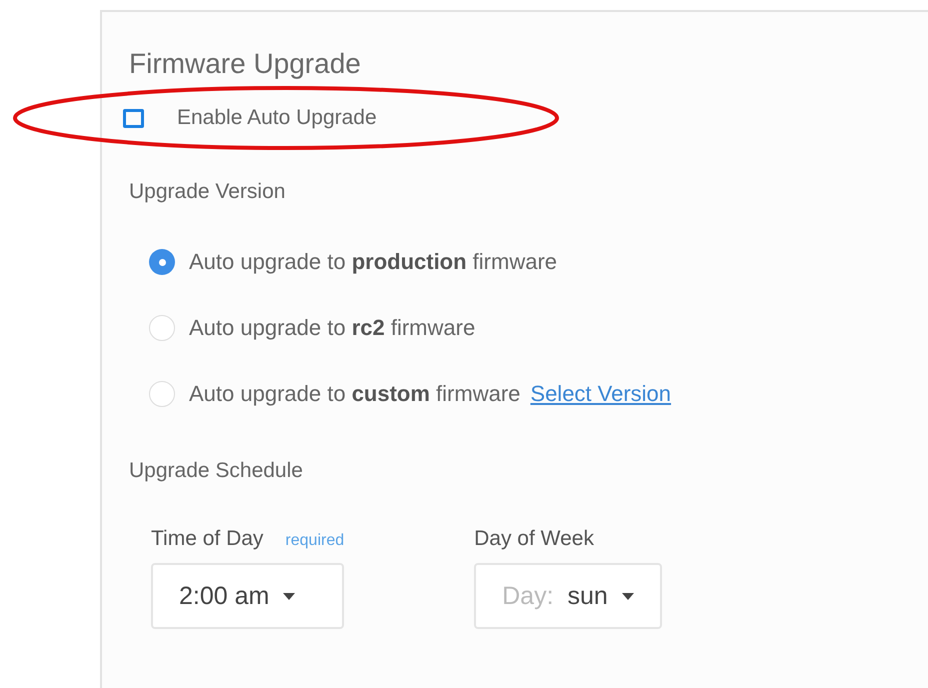 The height and width of the screenshot is (688, 928). What do you see at coordinates (245, 64) in the screenshot?
I see `panel-title: Firmware Upgrade` at bounding box center [245, 64].